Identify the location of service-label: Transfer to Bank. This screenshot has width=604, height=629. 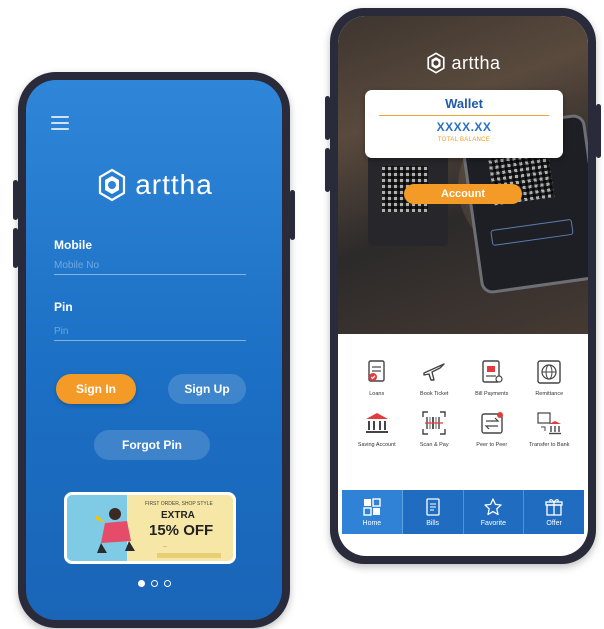
(549, 445).